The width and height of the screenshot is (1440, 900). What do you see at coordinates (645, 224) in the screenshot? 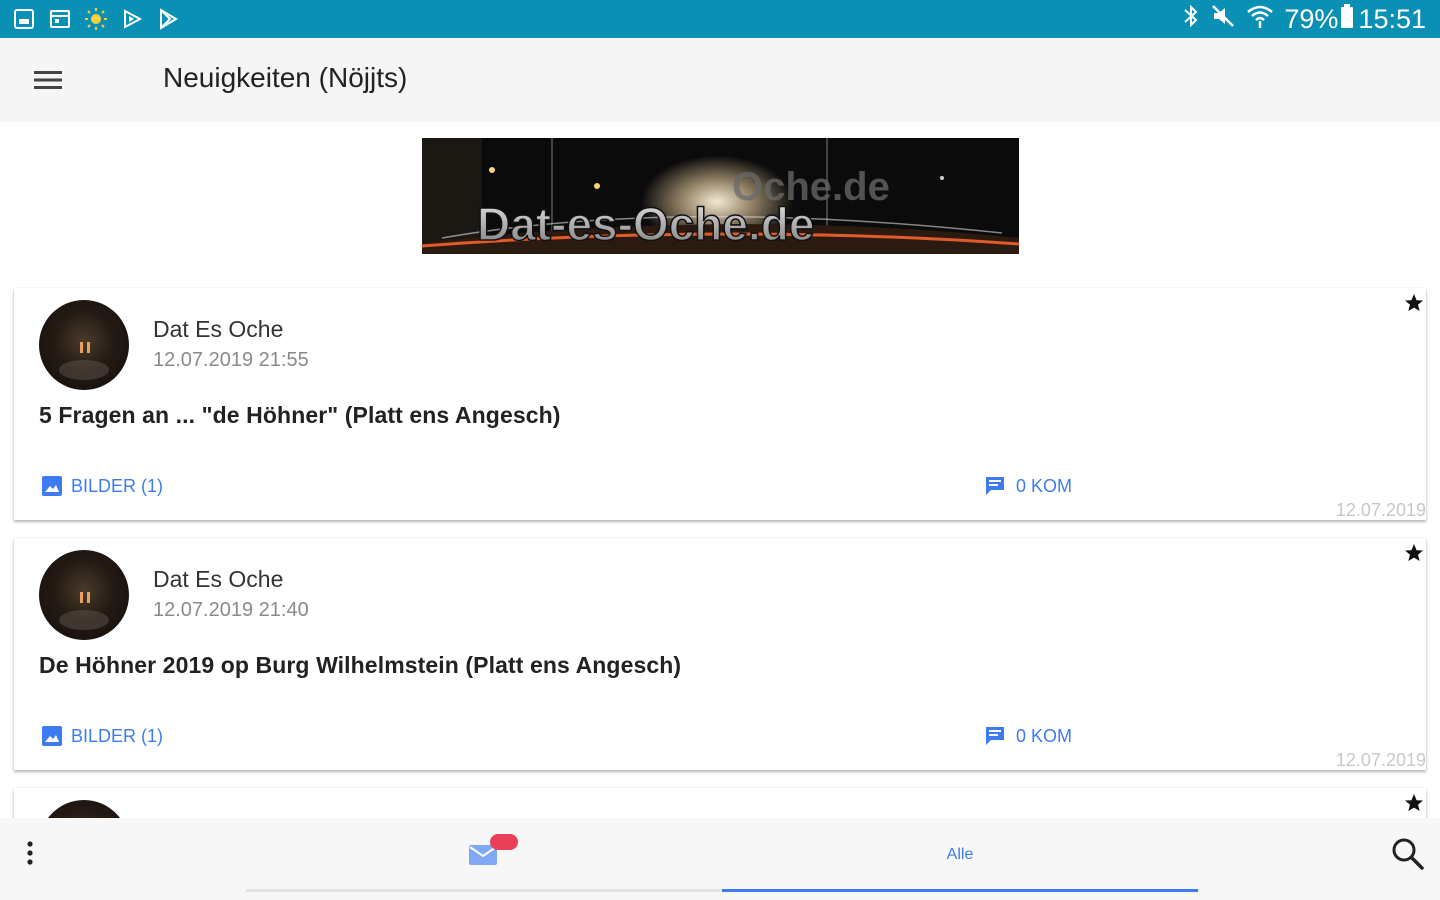
I see `svg-text: Dat-es-Oche.de` at bounding box center [645, 224].